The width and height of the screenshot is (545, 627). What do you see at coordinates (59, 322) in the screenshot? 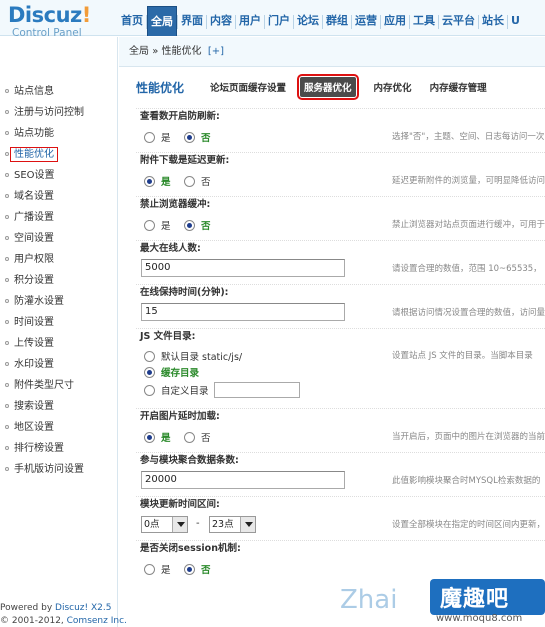
I see `sidebar-item: 时间设置` at bounding box center [59, 322].